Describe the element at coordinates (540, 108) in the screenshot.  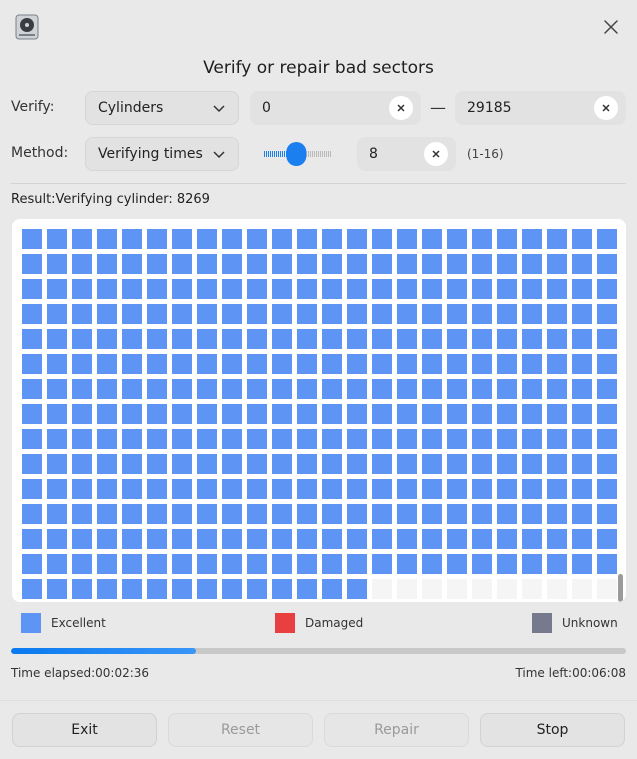
I see `verify-to-field: 29185` at that location.